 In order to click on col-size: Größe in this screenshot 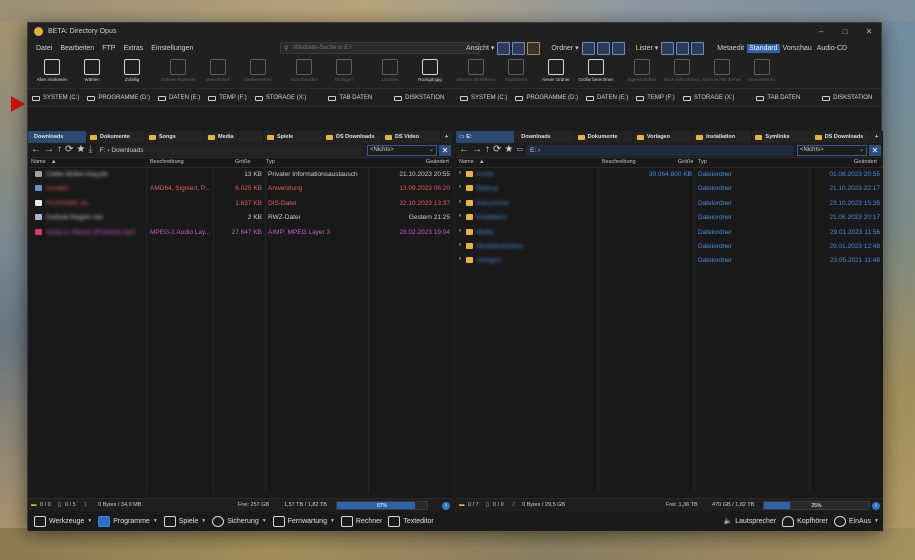, I will do `click(243, 162)`.